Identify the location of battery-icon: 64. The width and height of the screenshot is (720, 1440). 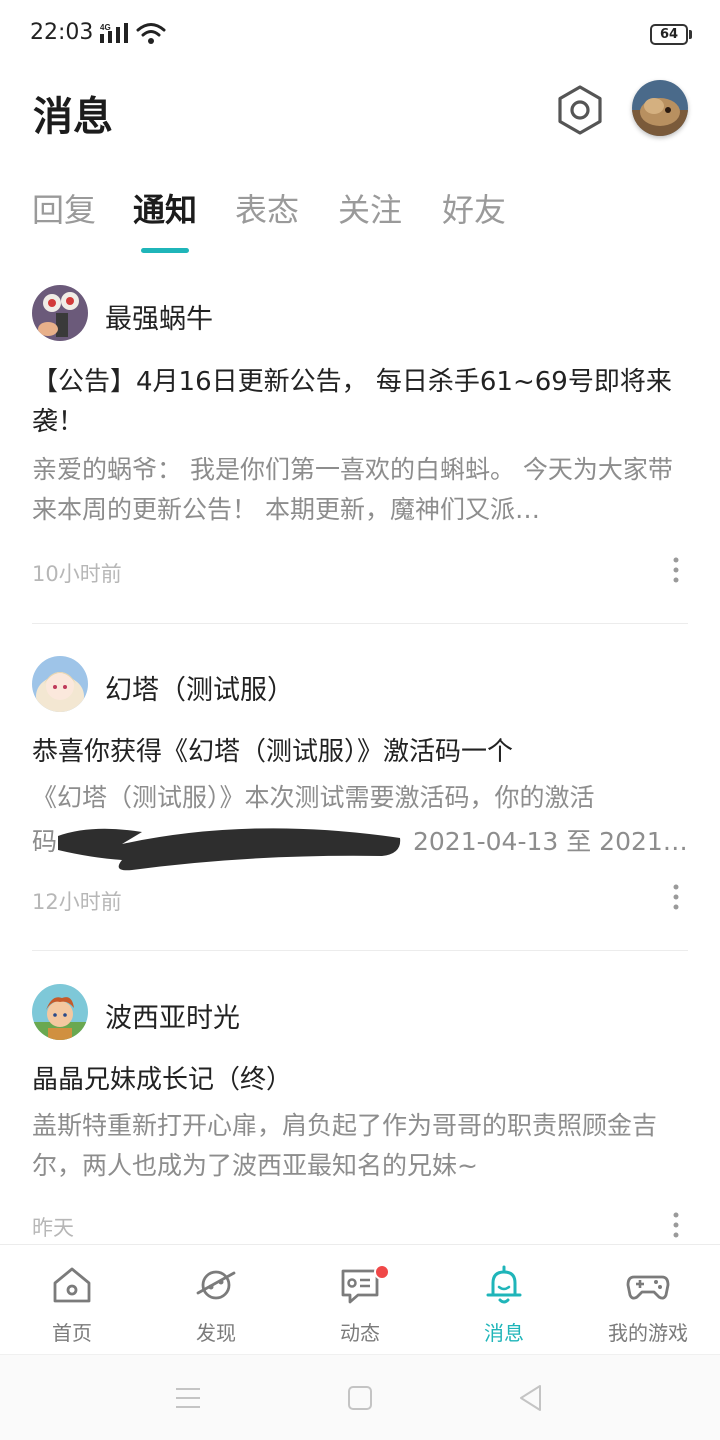
(669, 34).